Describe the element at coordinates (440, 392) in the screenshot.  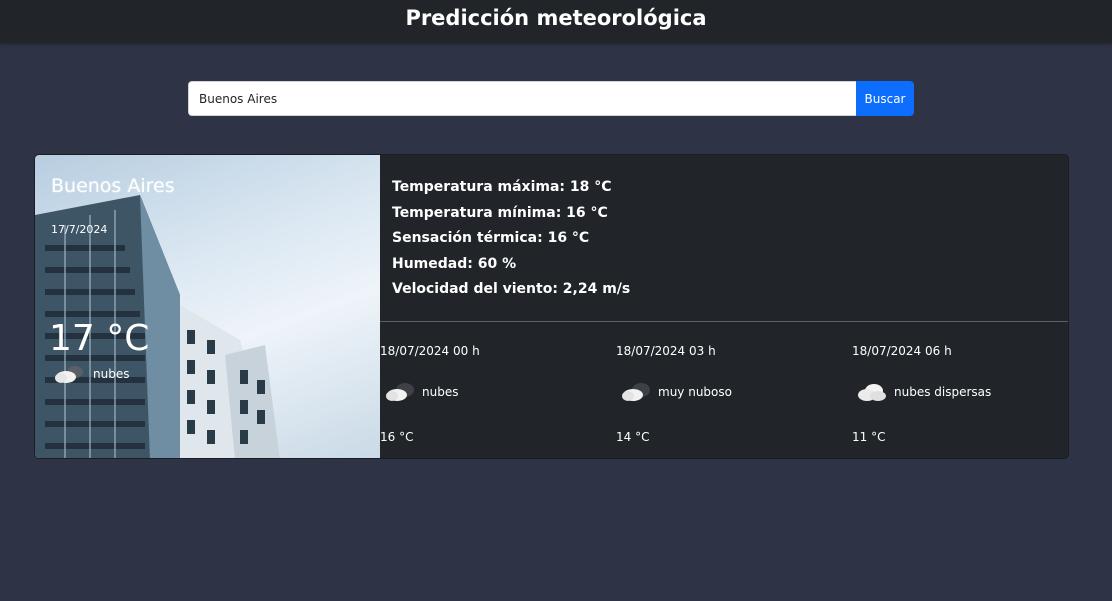
I see `forecast-condition-label: nubes` at that location.